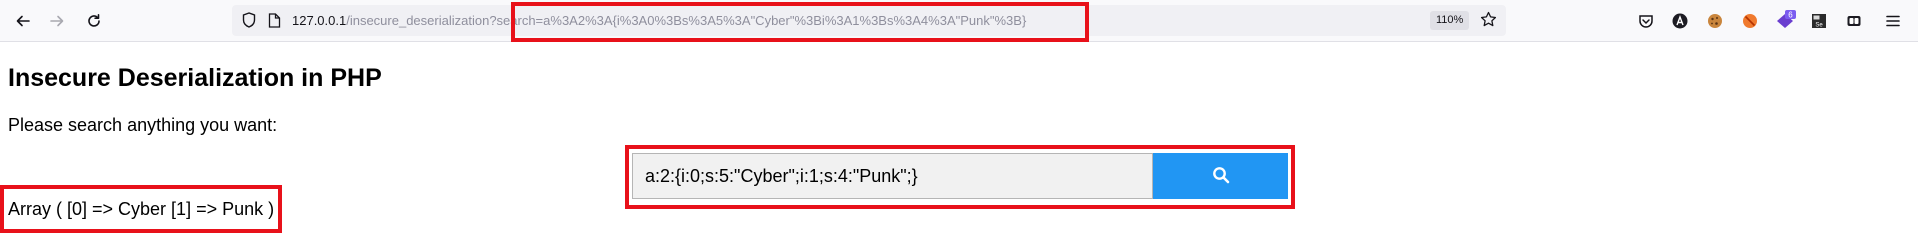 This screenshot has width=1918, height=242. Describe the element at coordinates (1819, 26) in the screenshot. I see `svg-text: Se` at that location.